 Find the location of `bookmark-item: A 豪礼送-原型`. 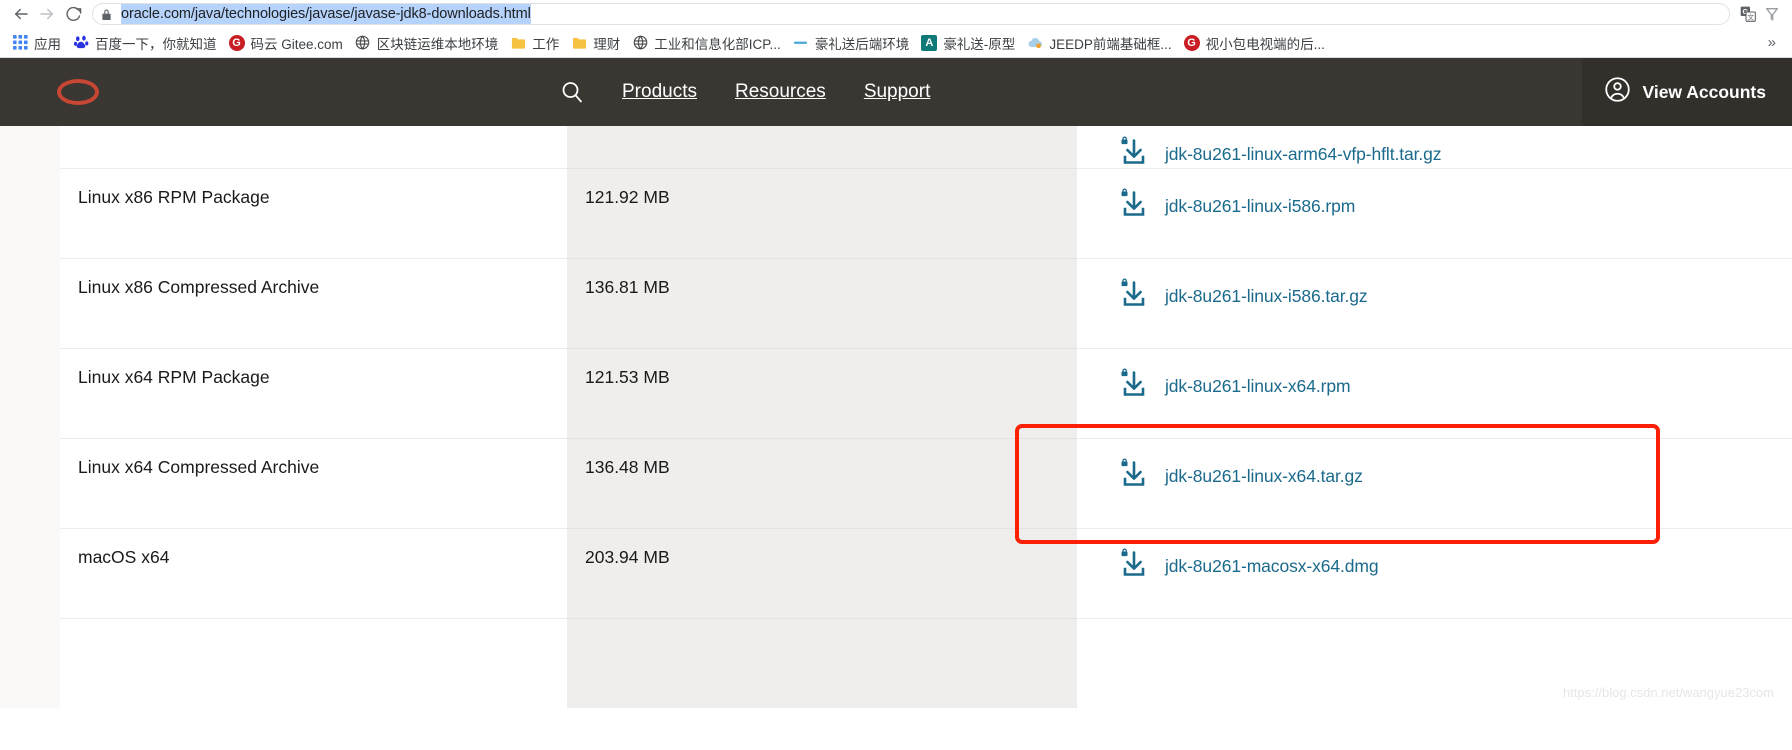

bookmark-item: A 豪礼送-原型 is located at coordinates (968, 43).